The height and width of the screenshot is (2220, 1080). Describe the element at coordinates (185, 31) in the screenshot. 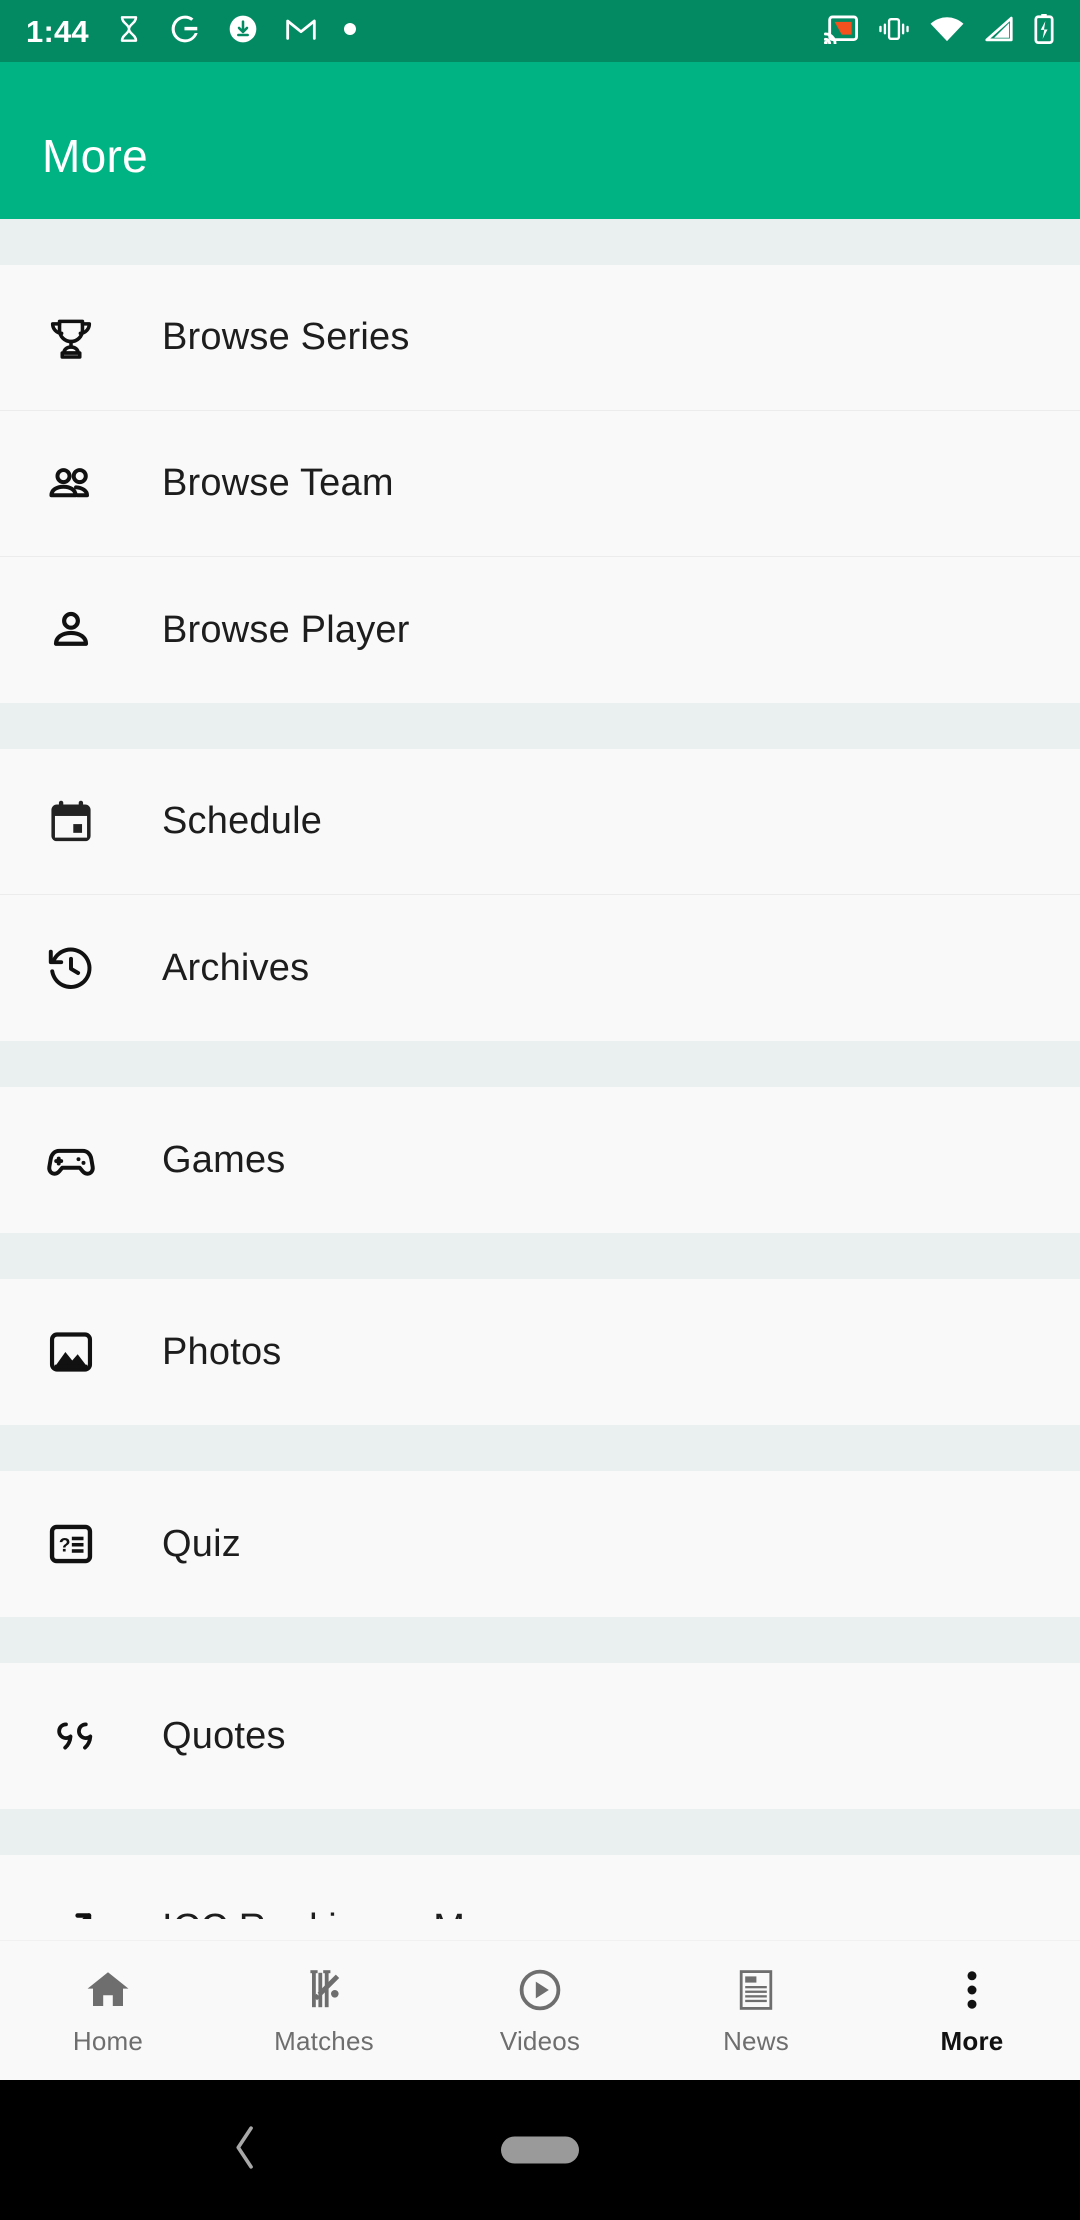

I see `google-icon` at that location.